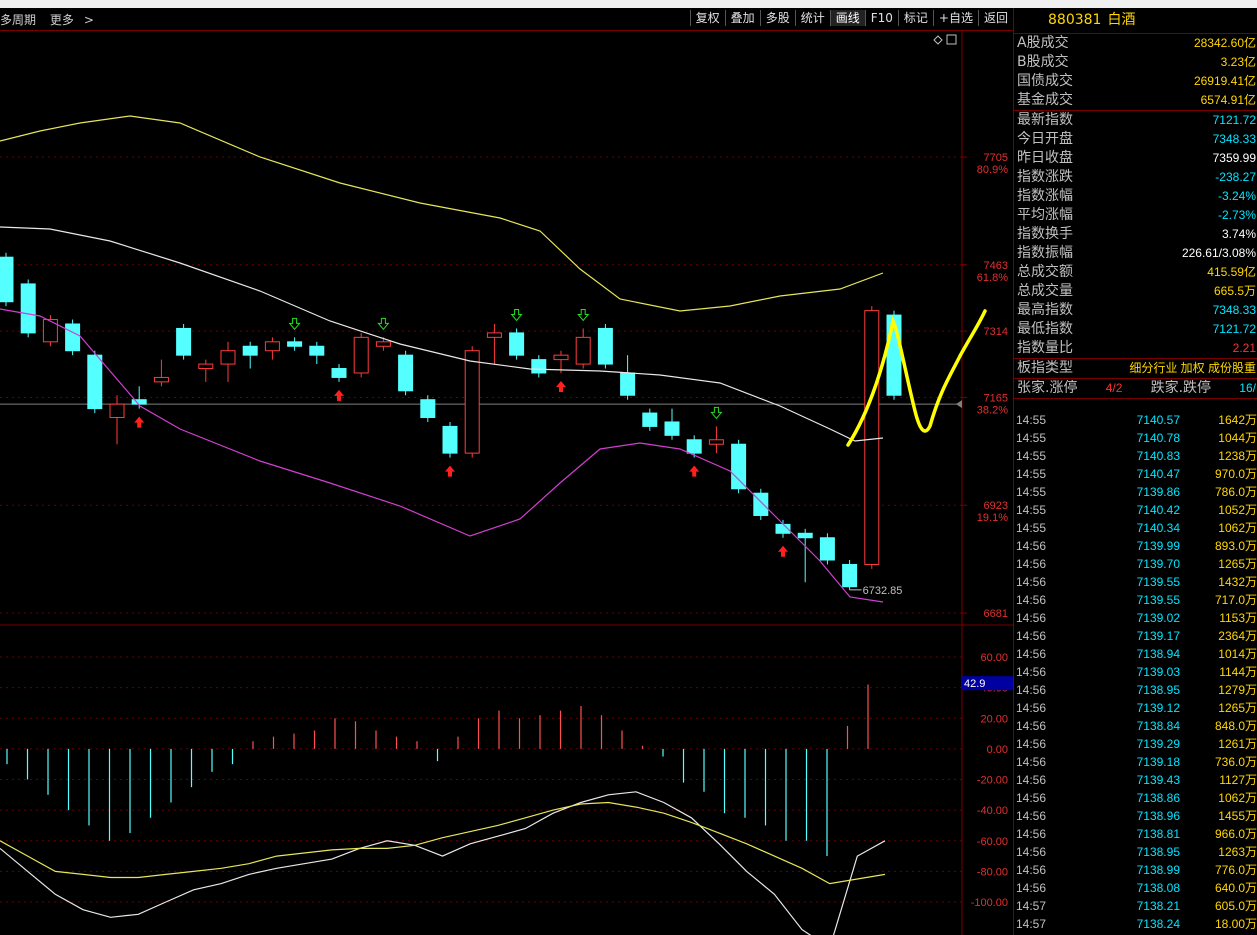 This screenshot has height=935, width=1257. What do you see at coordinates (992, 811) in the screenshot?
I see `indicator-axis-label: -40.00` at bounding box center [992, 811].